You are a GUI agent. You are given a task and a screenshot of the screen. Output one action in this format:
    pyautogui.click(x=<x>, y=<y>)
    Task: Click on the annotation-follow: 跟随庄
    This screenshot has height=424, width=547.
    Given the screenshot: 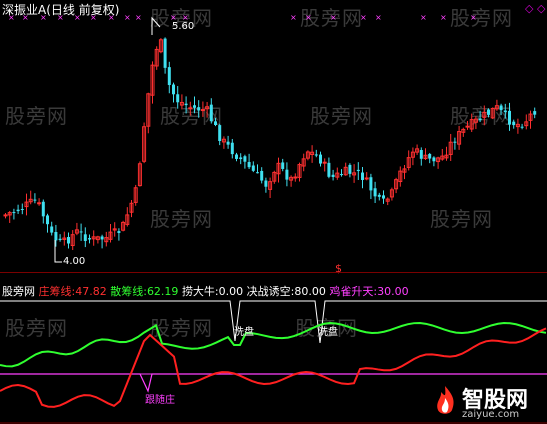 What is the action you would take?
    pyautogui.click(x=160, y=400)
    